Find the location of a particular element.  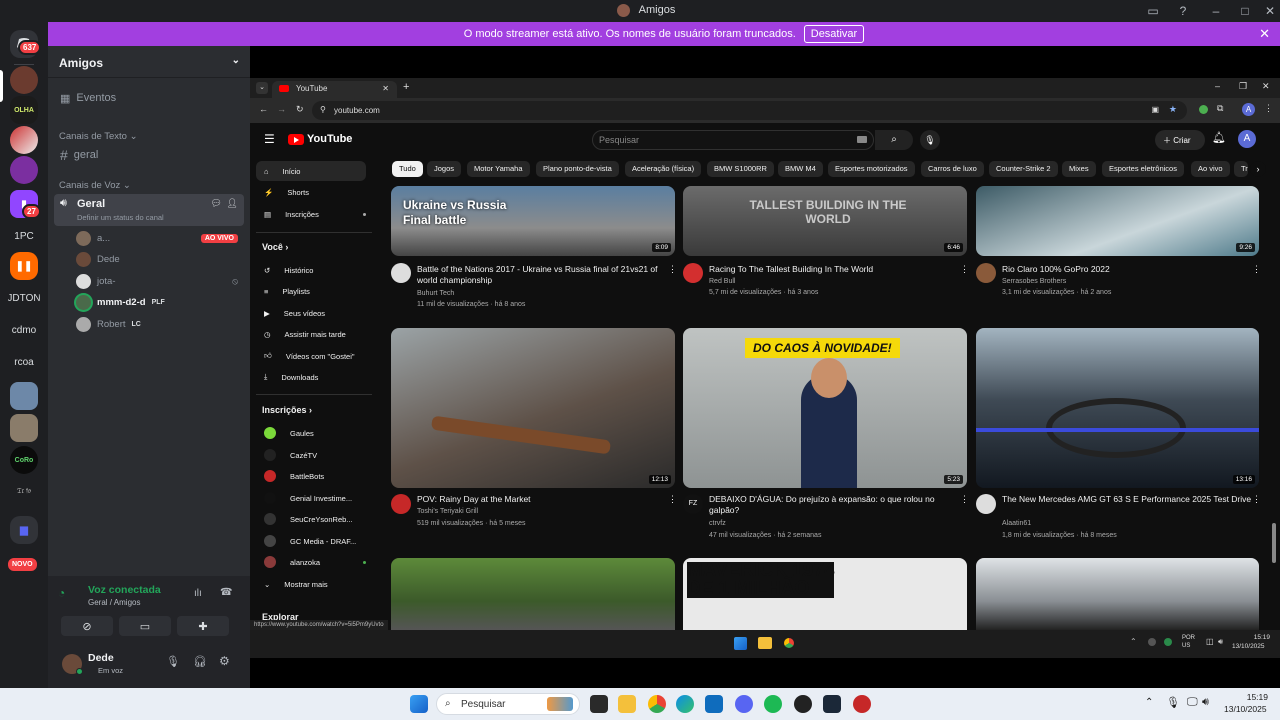

voice-category: Canais de Voz ⌄ is located at coordinates (95, 185).